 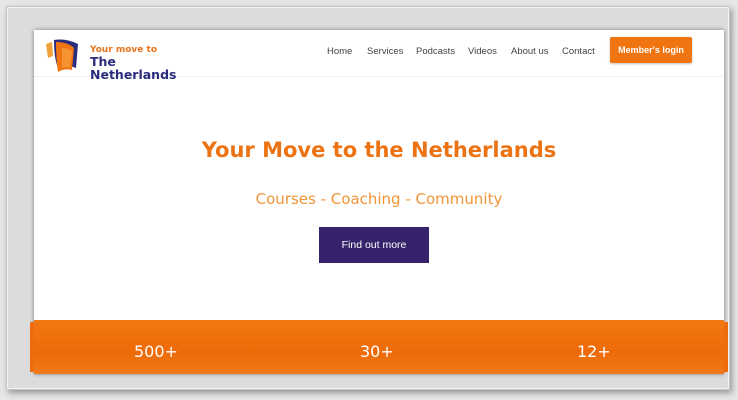 What do you see at coordinates (385, 51) in the screenshot?
I see `nav-link-services: Services` at bounding box center [385, 51].